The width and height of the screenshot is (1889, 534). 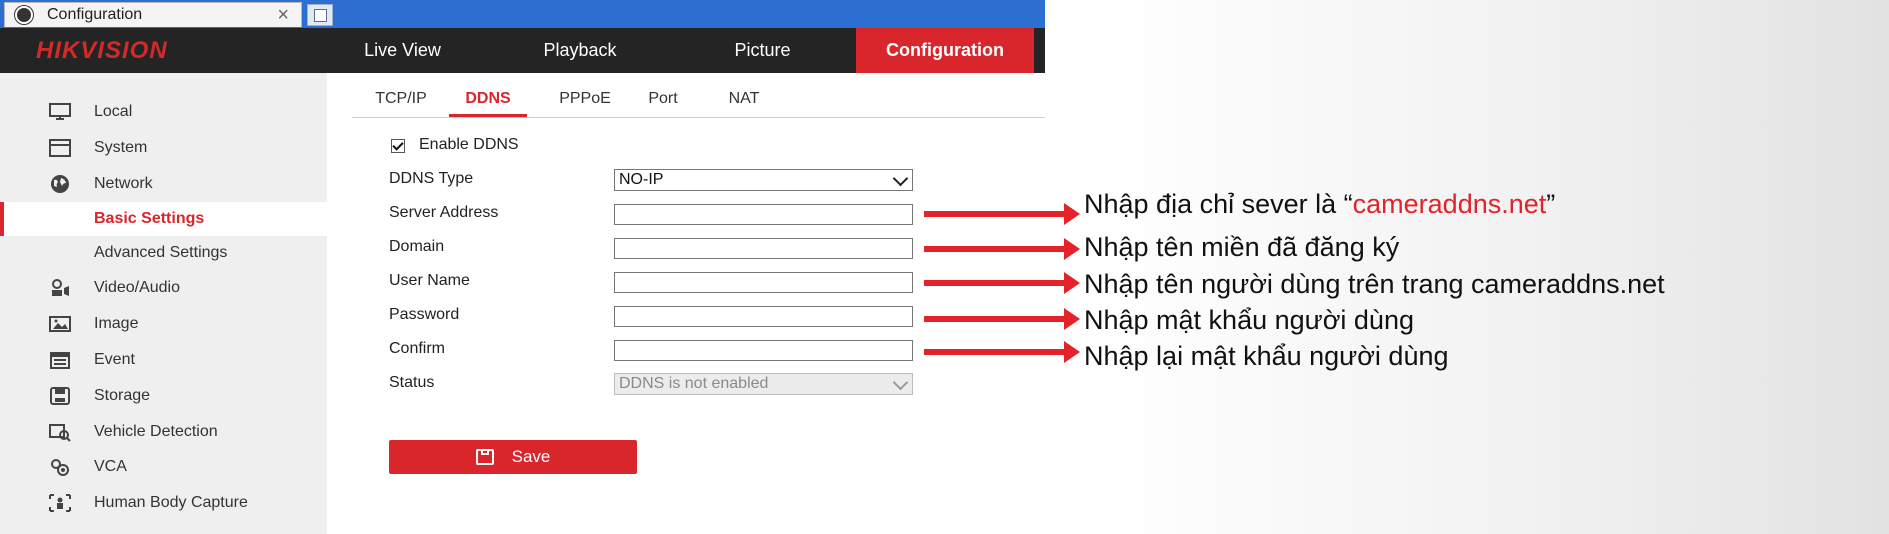 I want to click on video-audio-icon, so click(x=60, y=287).